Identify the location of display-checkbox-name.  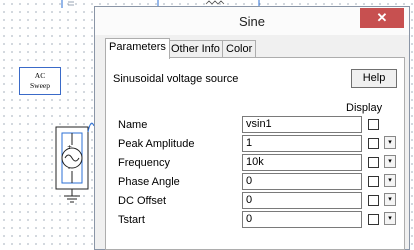
(373, 124).